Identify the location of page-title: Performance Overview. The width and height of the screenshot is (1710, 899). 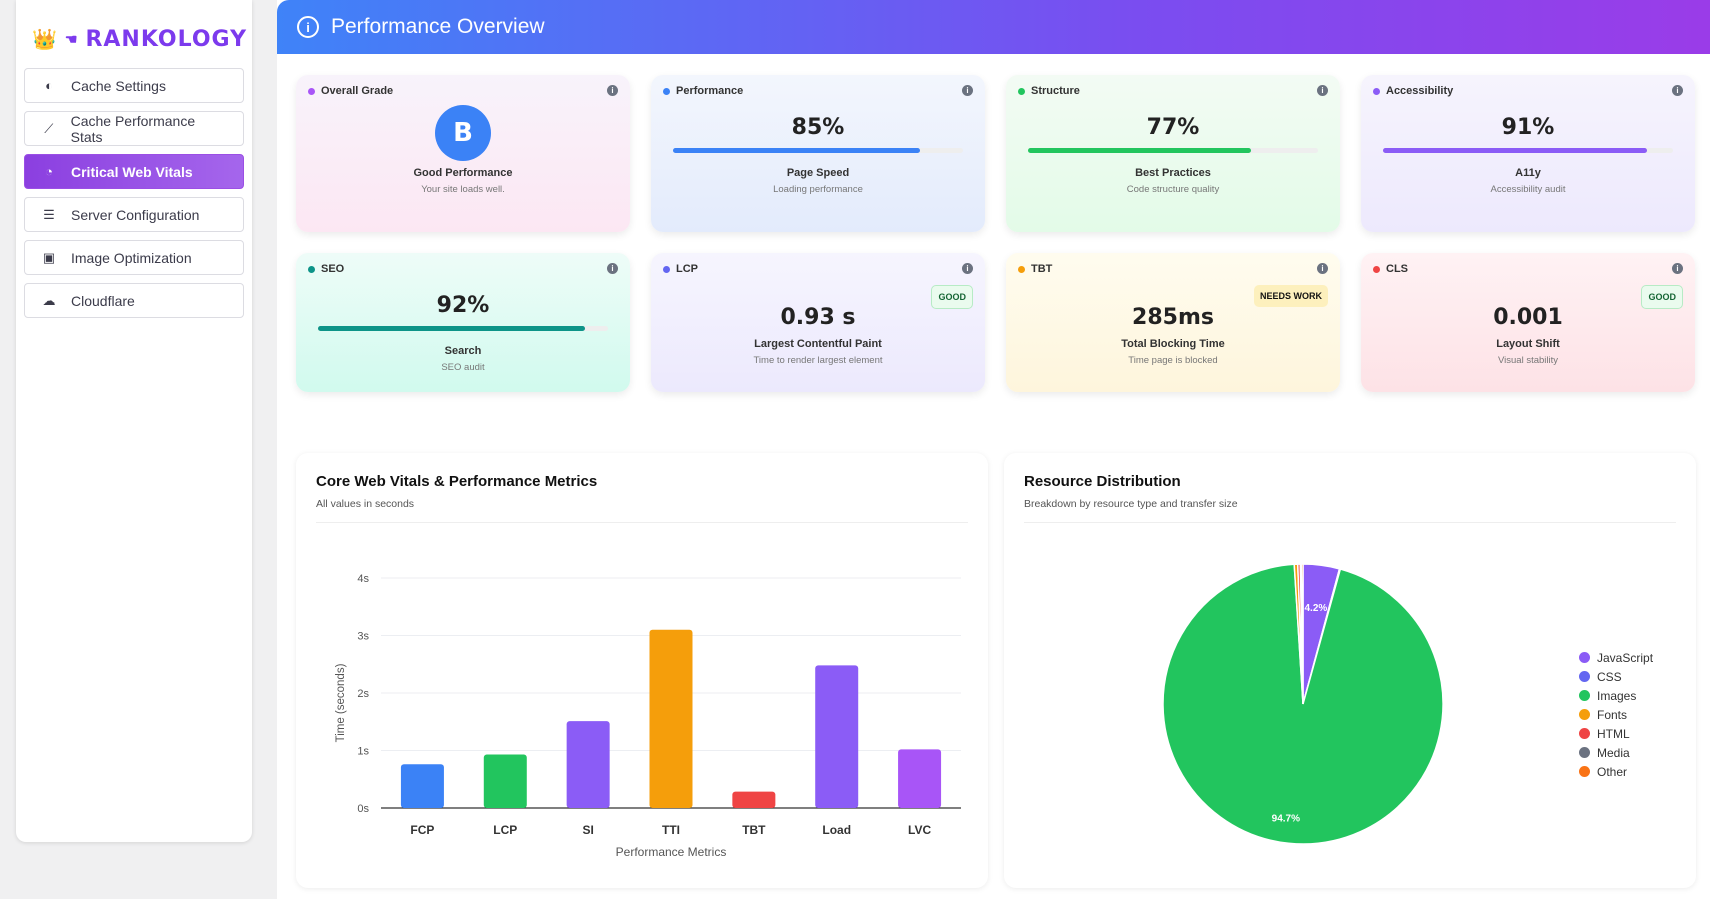
(438, 26).